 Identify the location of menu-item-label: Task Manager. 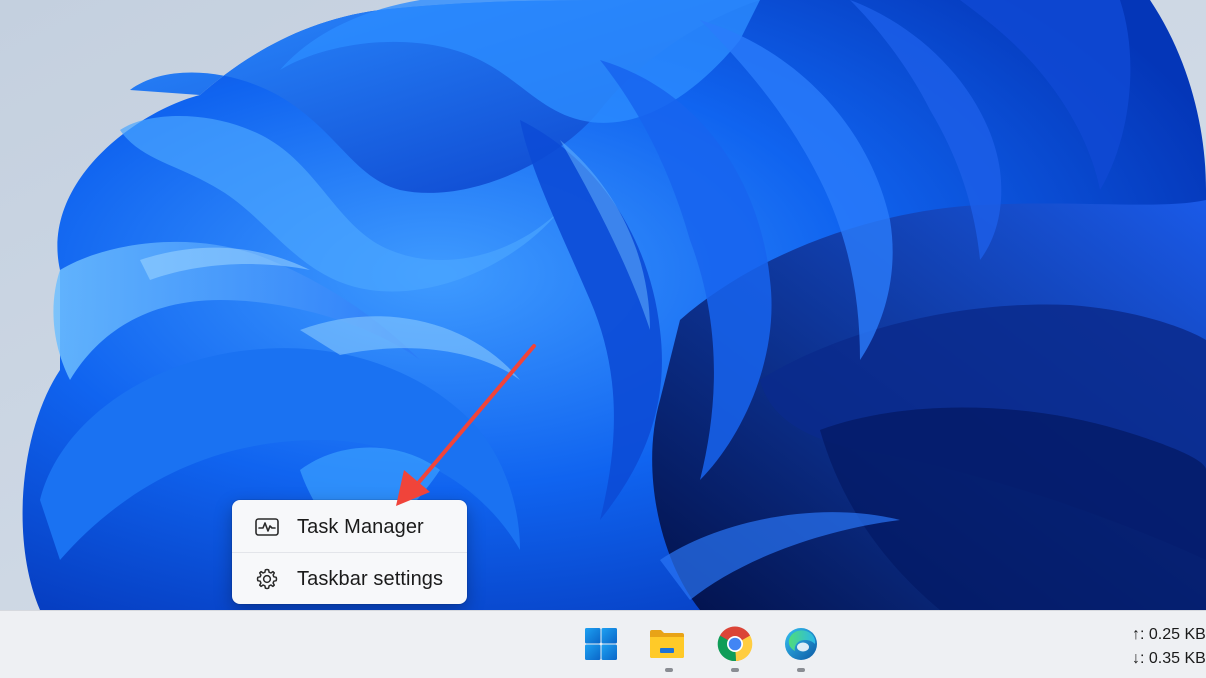
(360, 526).